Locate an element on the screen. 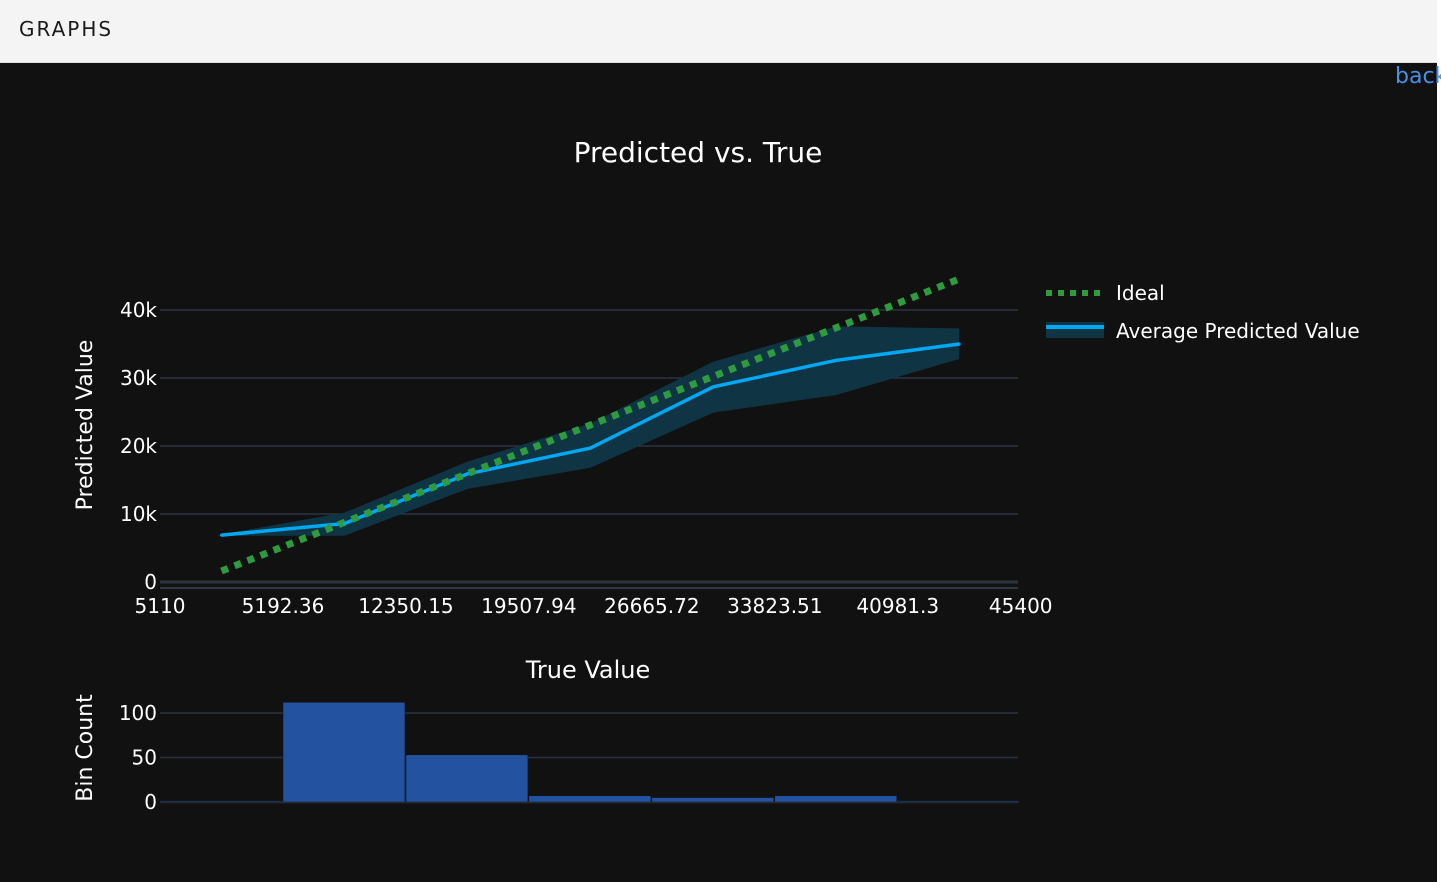 The width and height of the screenshot is (1441, 882). y-tick-label: 30k is located at coordinates (138, 378).